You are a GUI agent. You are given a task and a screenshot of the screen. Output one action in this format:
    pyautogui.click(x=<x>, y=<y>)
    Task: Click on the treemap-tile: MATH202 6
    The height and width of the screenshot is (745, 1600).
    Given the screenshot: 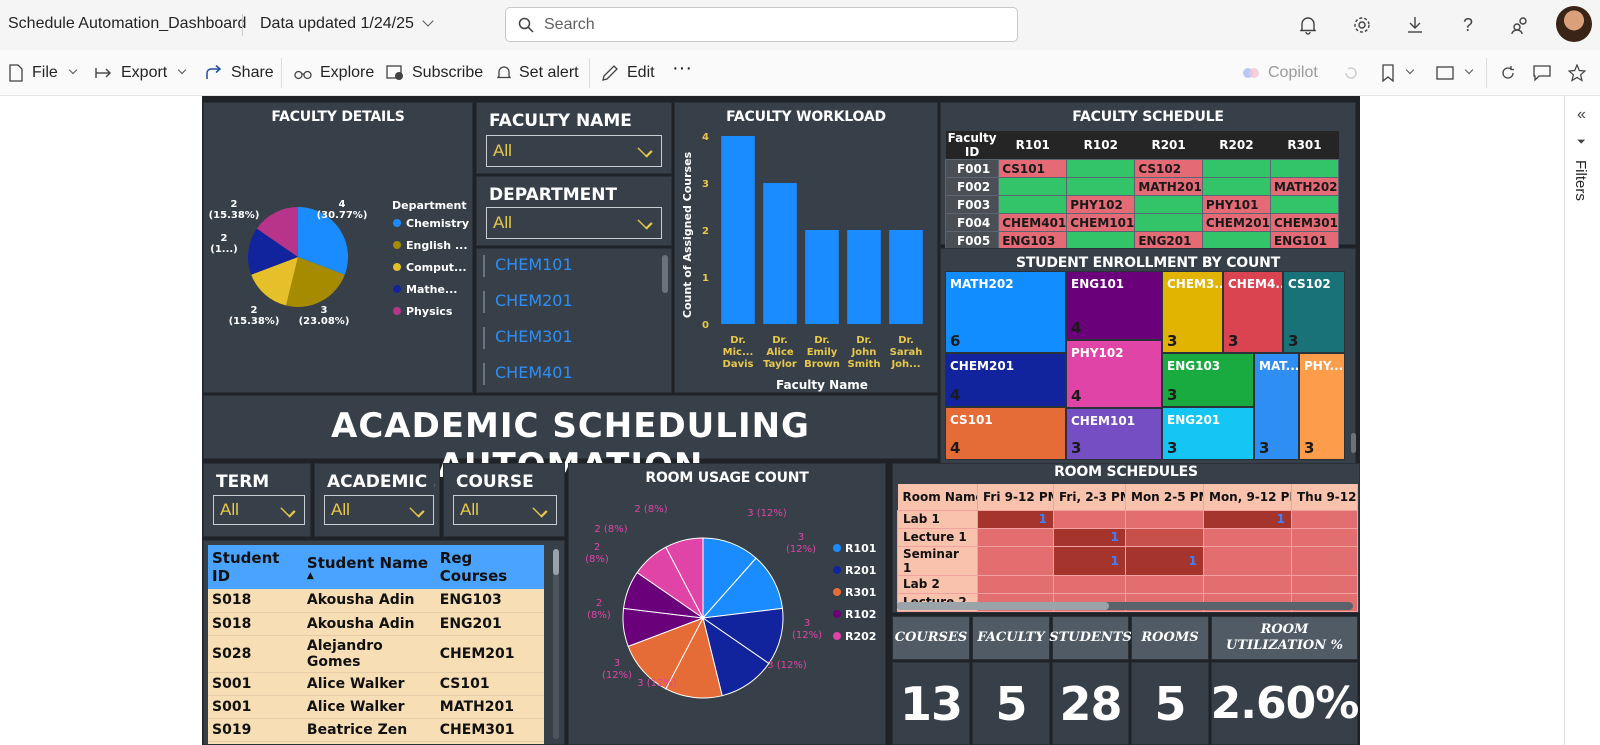 What is the action you would take?
    pyautogui.click(x=1005, y=312)
    